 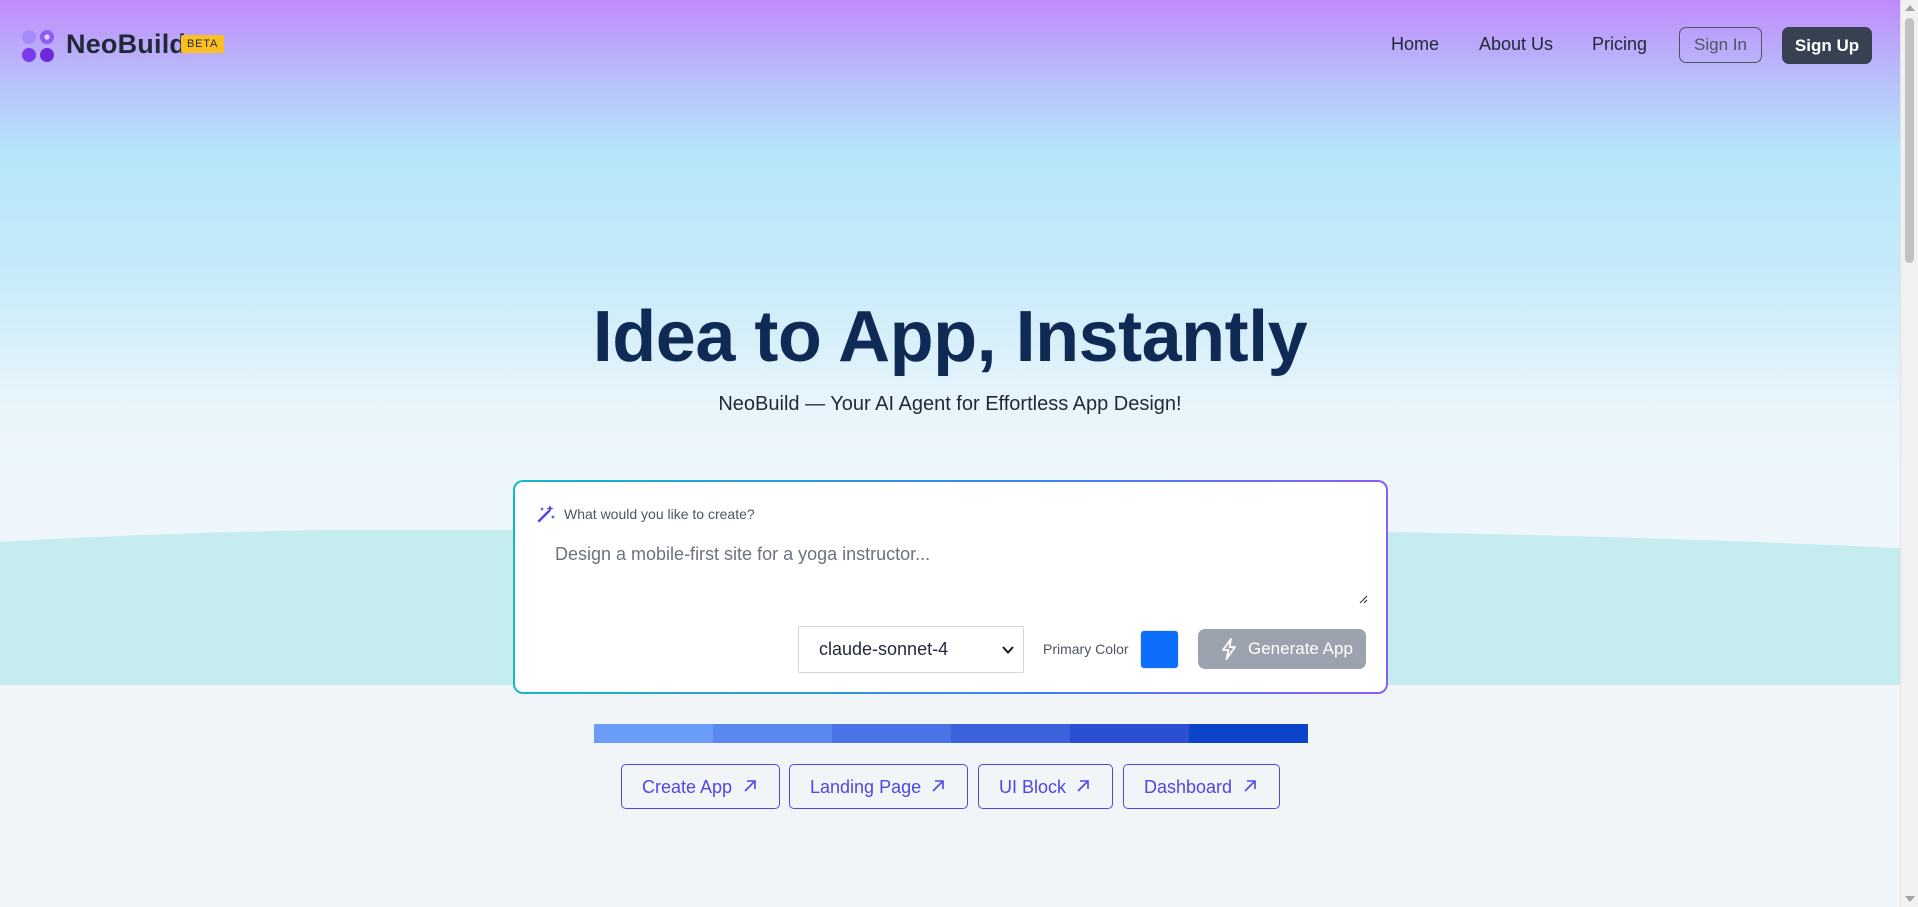 What do you see at coordinates (1910, 8) in the screenshot?
I see `scroll-up-icon` at bounding box center [1910, 8].